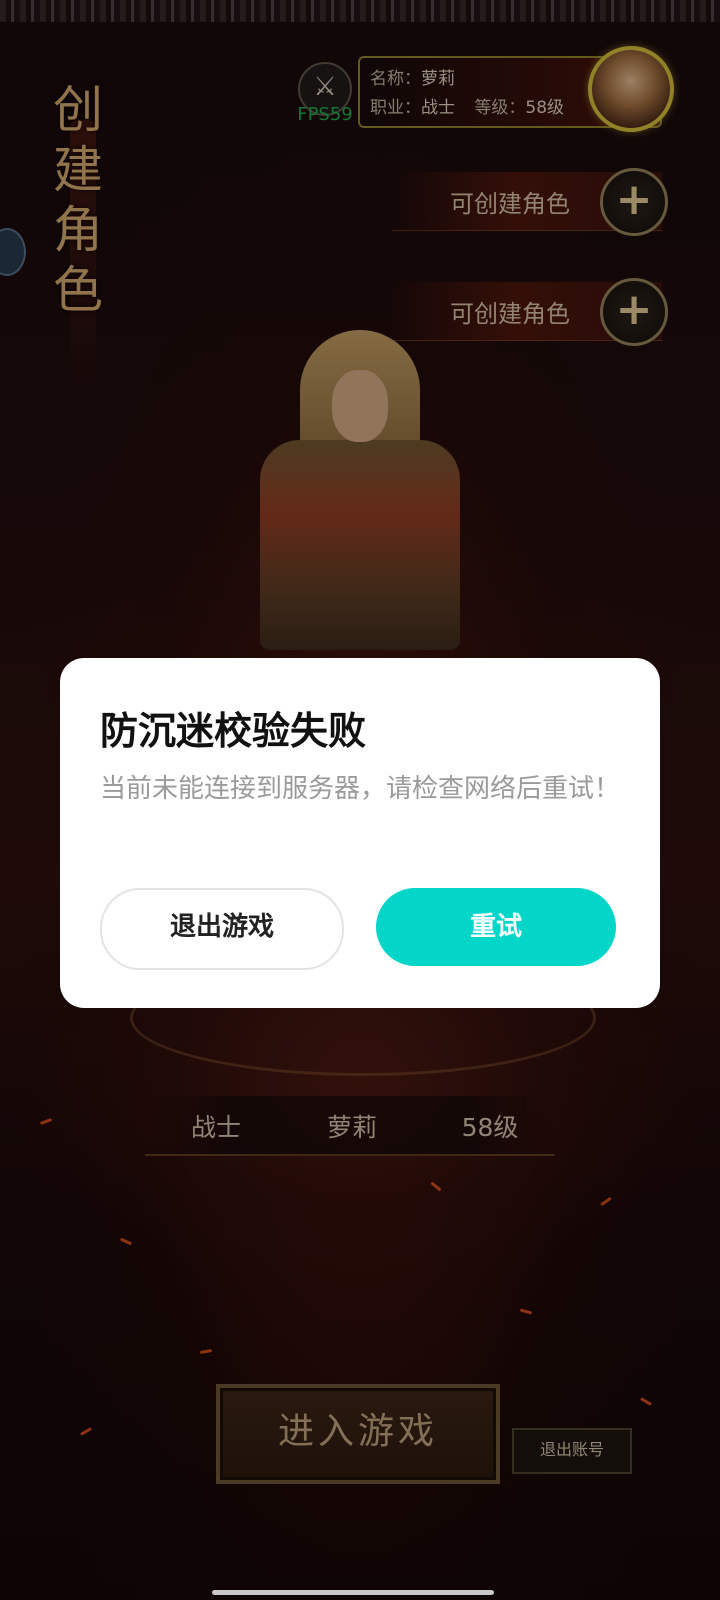 This screenshot has height=1600, width=720. What do you see at coordinates (233, 731) in the screenshot?
I see `dialog-title: 防沉迷校验失败` at bounding box center [233, 731].